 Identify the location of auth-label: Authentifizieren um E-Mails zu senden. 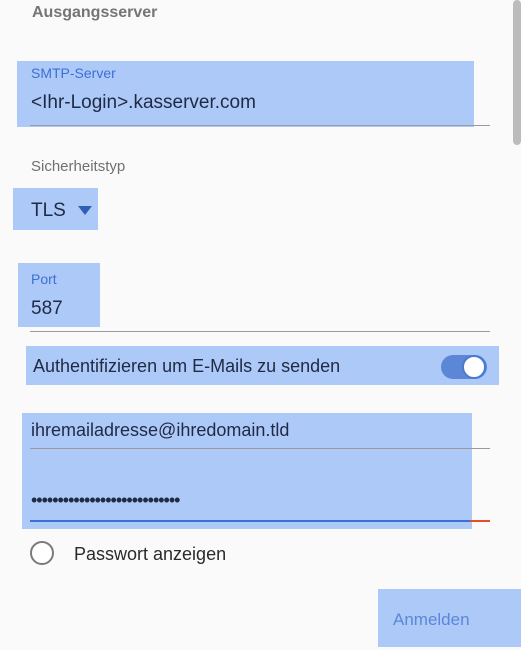
(187, 366).